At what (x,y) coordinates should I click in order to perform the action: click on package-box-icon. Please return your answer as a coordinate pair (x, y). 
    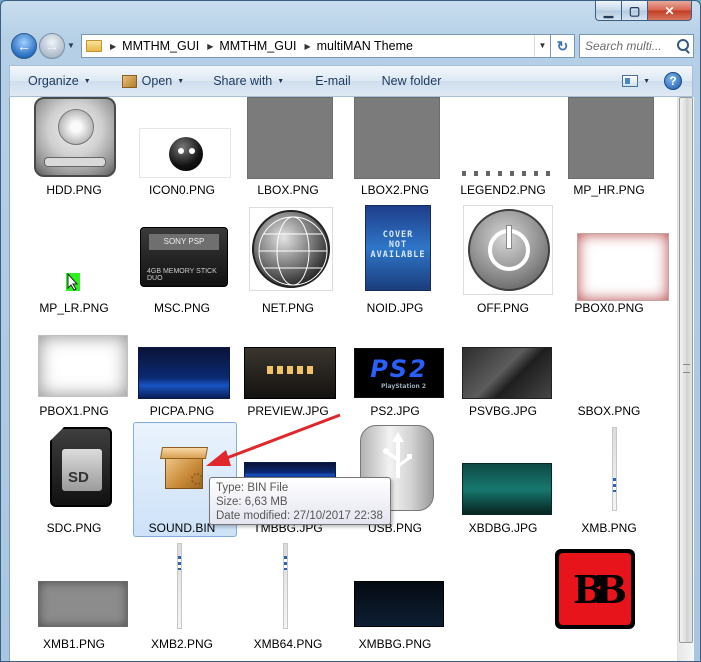
    Looking at the image, I should click on (184, 468).